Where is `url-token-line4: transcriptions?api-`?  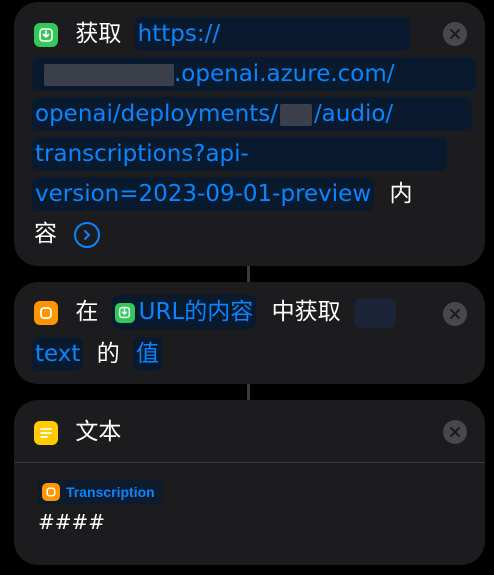
url-token-line4: transcriptions?api- is located at coordinates (239, 154).